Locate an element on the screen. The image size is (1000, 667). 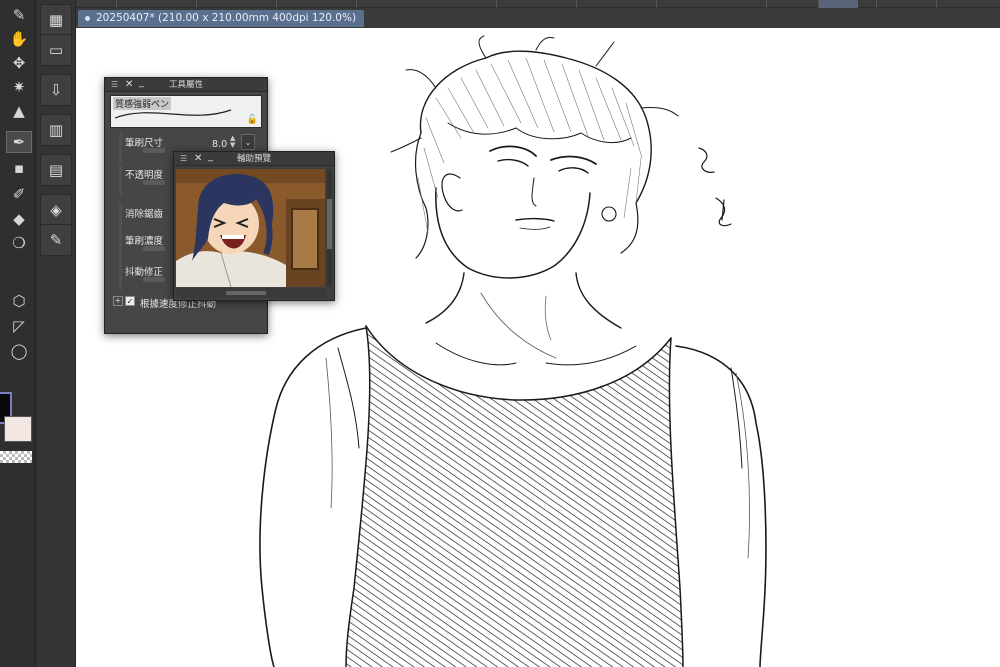
reference-image is located at coordinates (250, 228).